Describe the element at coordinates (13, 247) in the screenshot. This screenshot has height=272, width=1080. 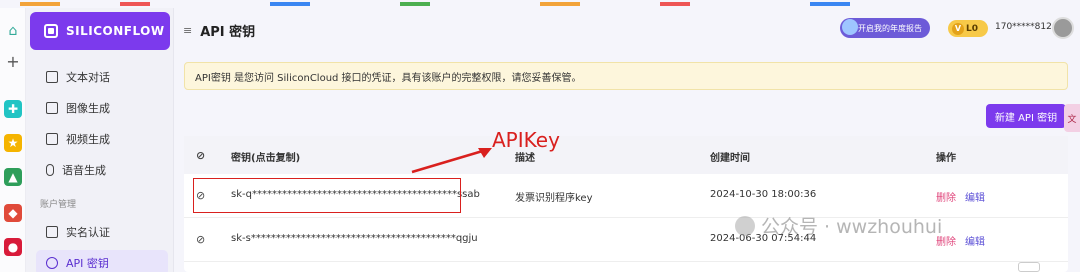
I see `app-icon-crimson: ●` at that location.